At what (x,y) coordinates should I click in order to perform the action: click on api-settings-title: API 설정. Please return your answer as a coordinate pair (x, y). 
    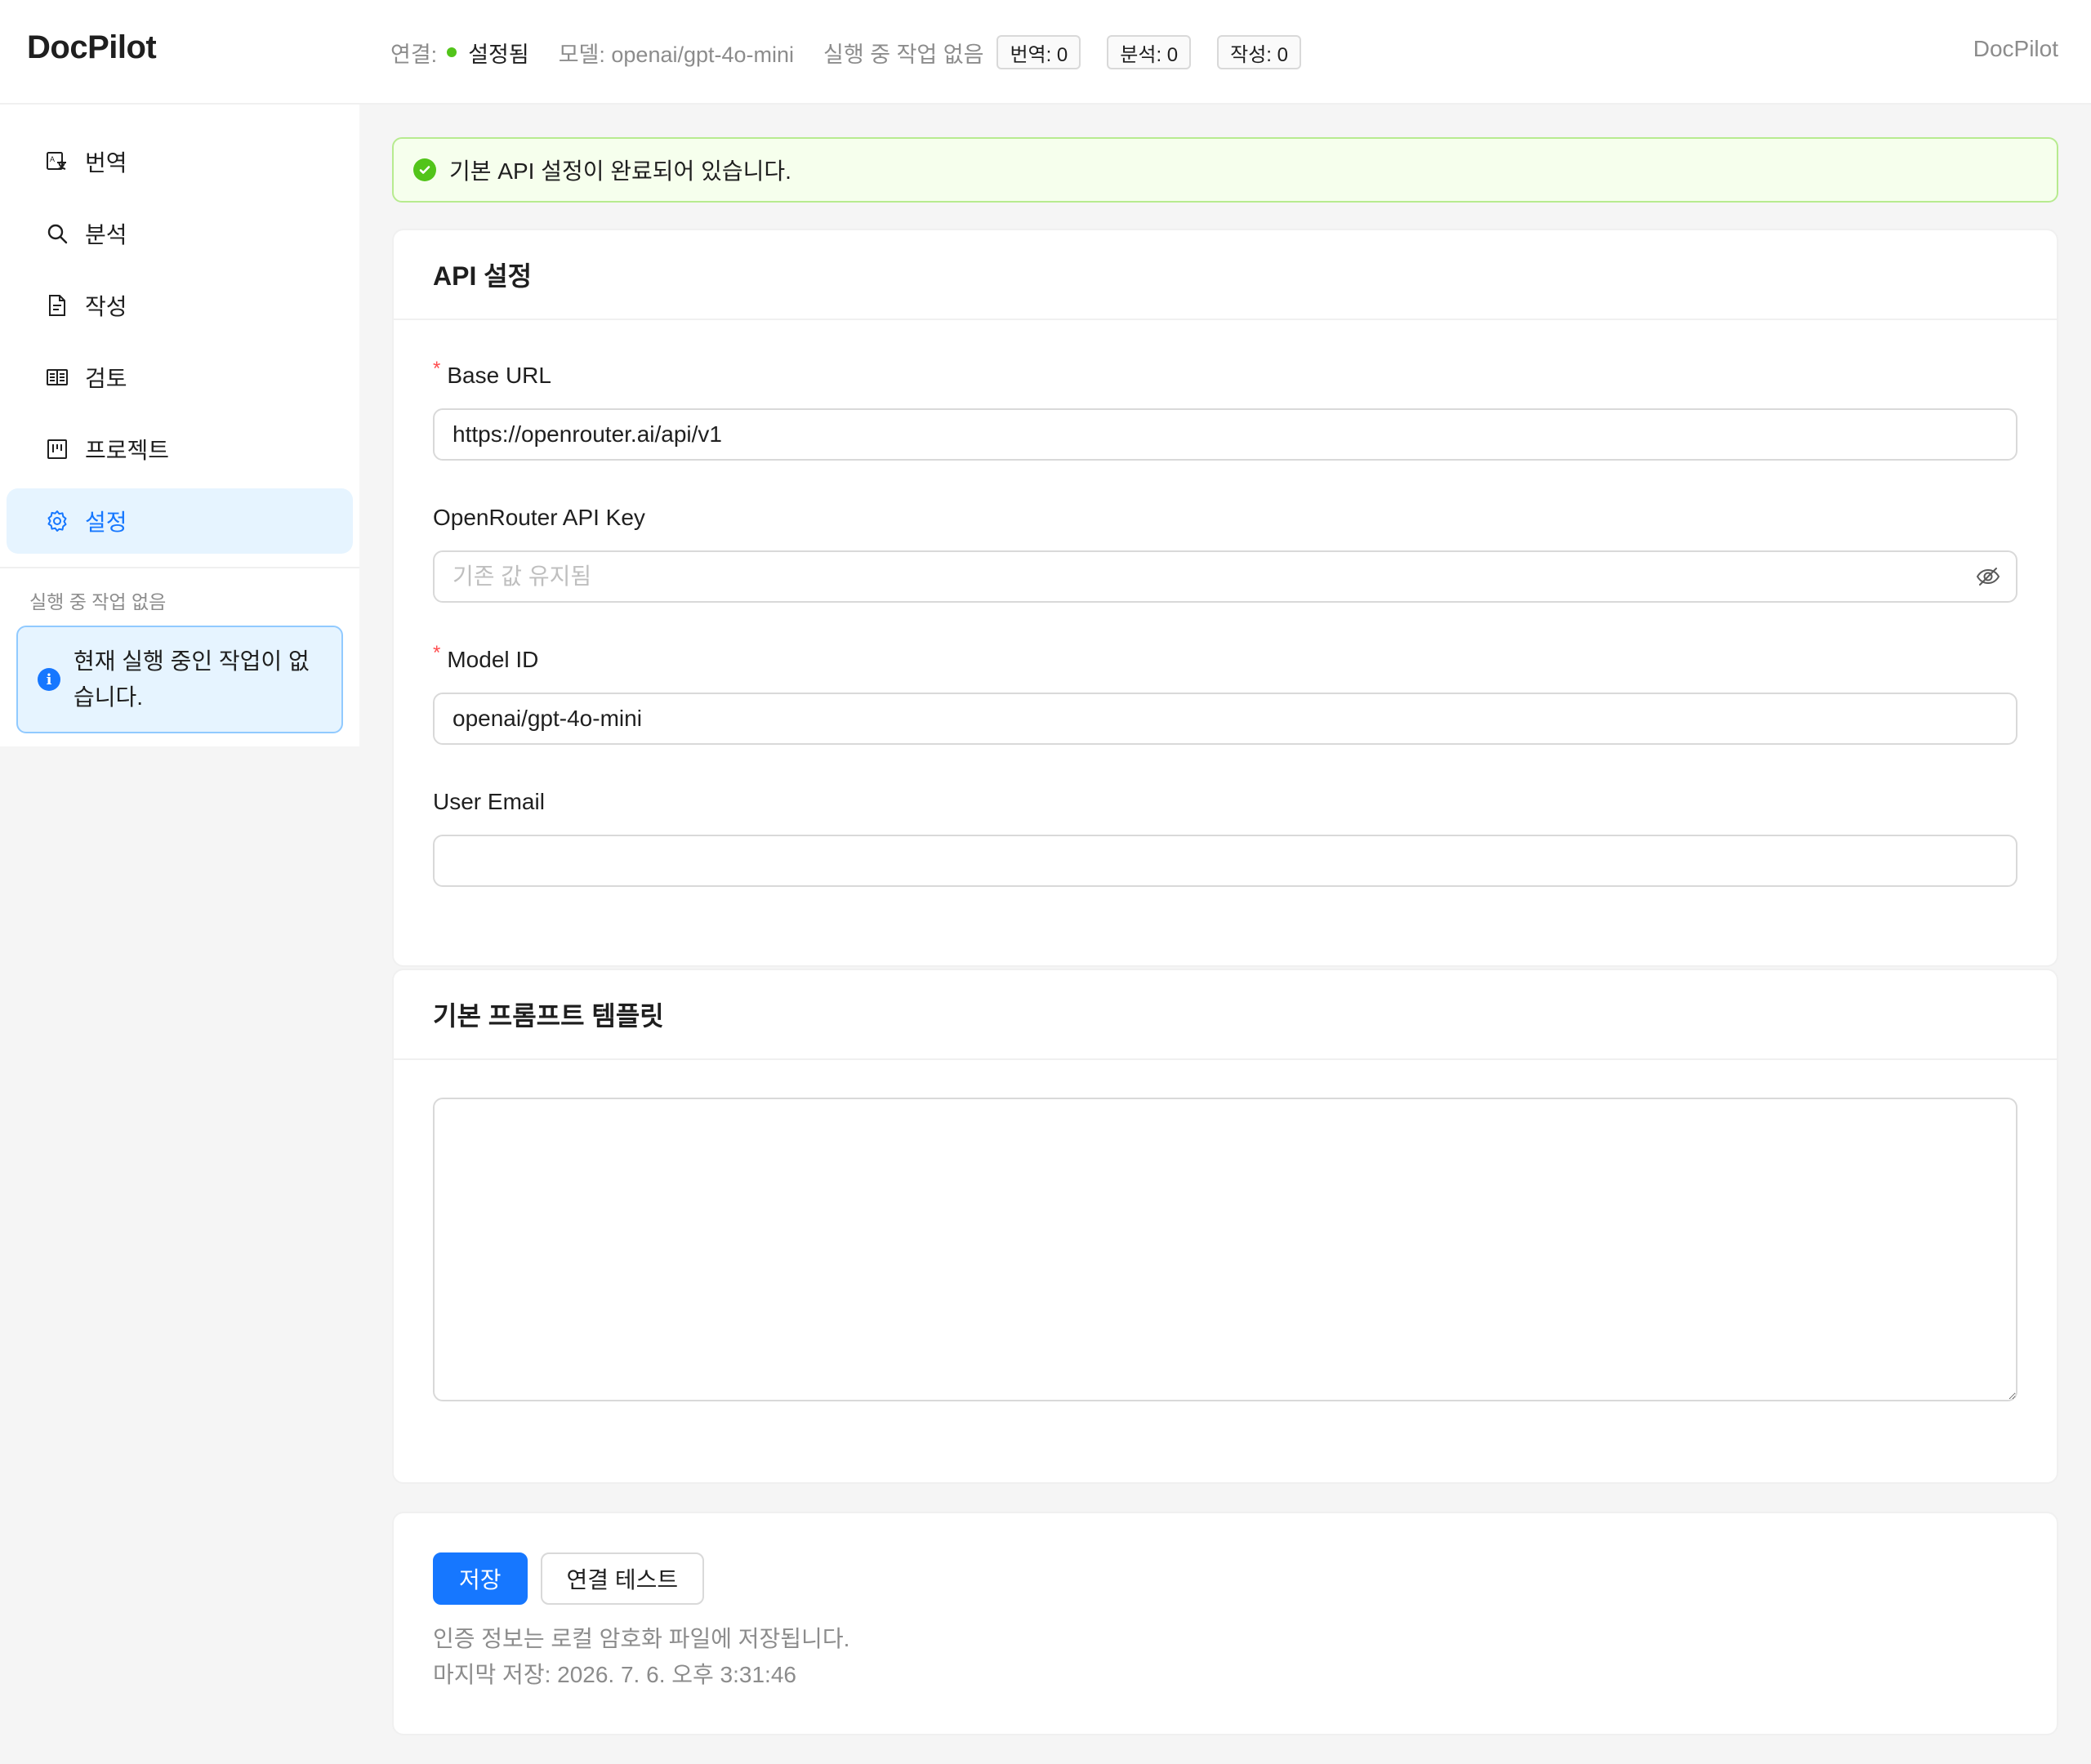
    Looking at the image, I should click on (1225, 275).